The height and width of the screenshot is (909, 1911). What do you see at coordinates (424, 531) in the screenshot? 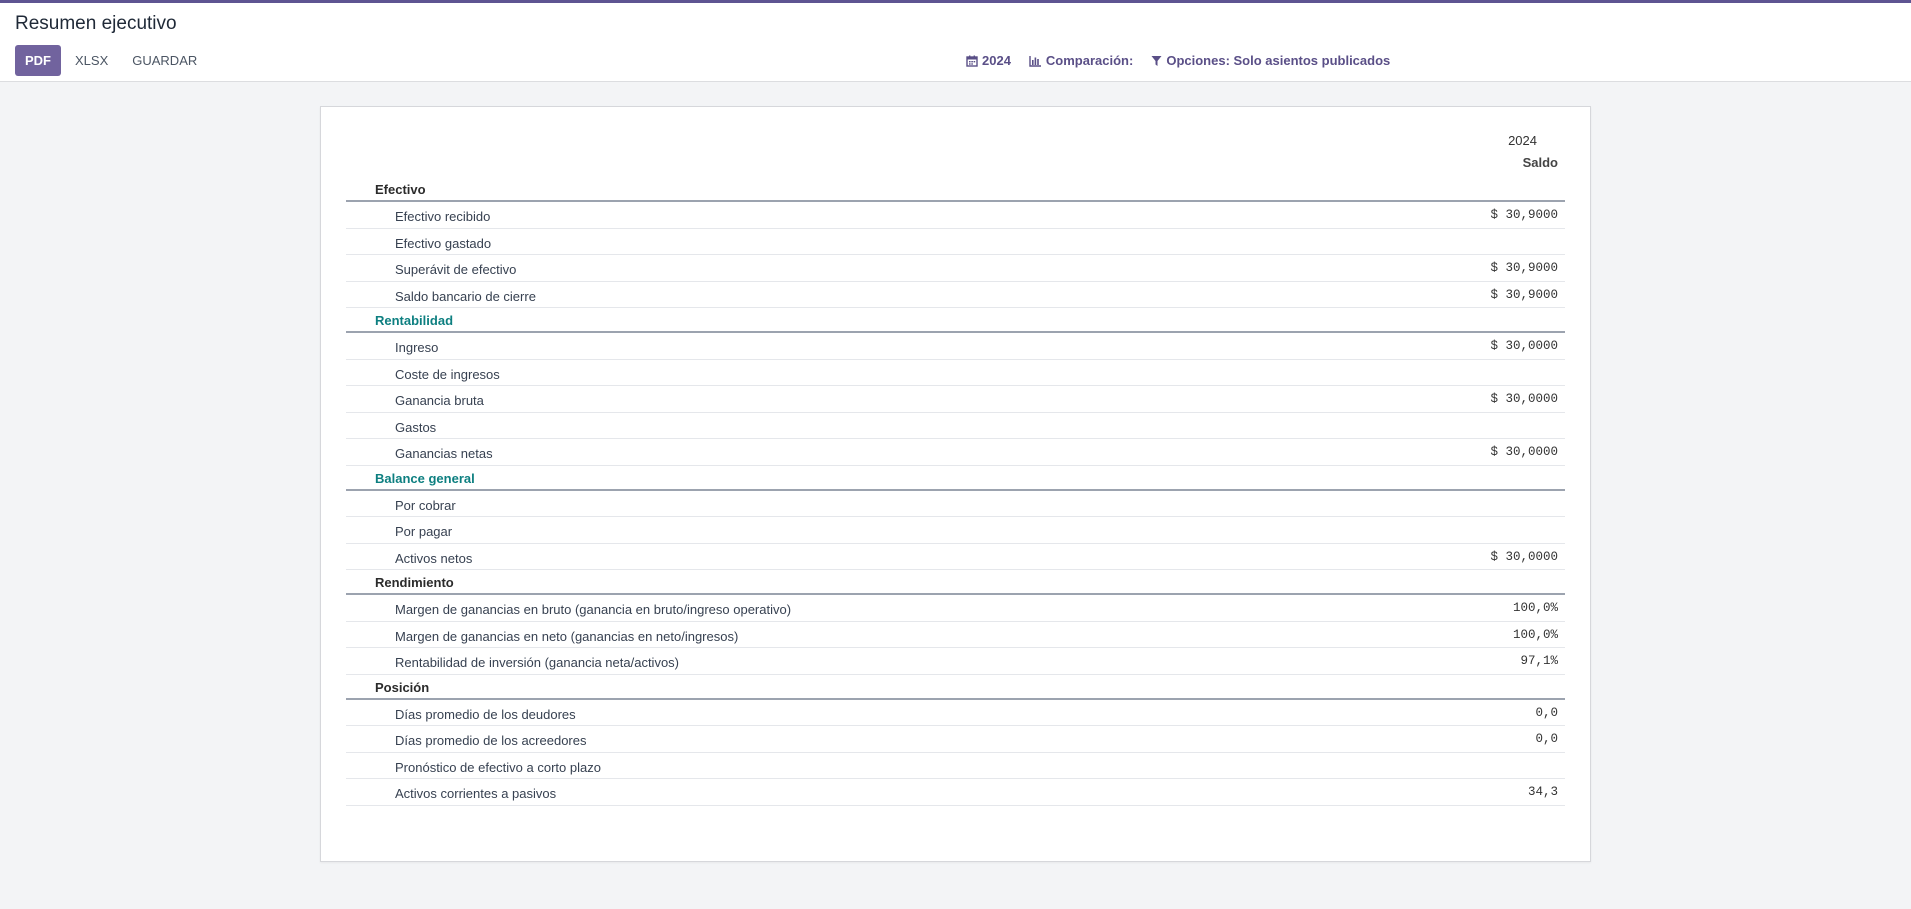
I see `line-label: Por pagar` at bounding box center [424, 531].